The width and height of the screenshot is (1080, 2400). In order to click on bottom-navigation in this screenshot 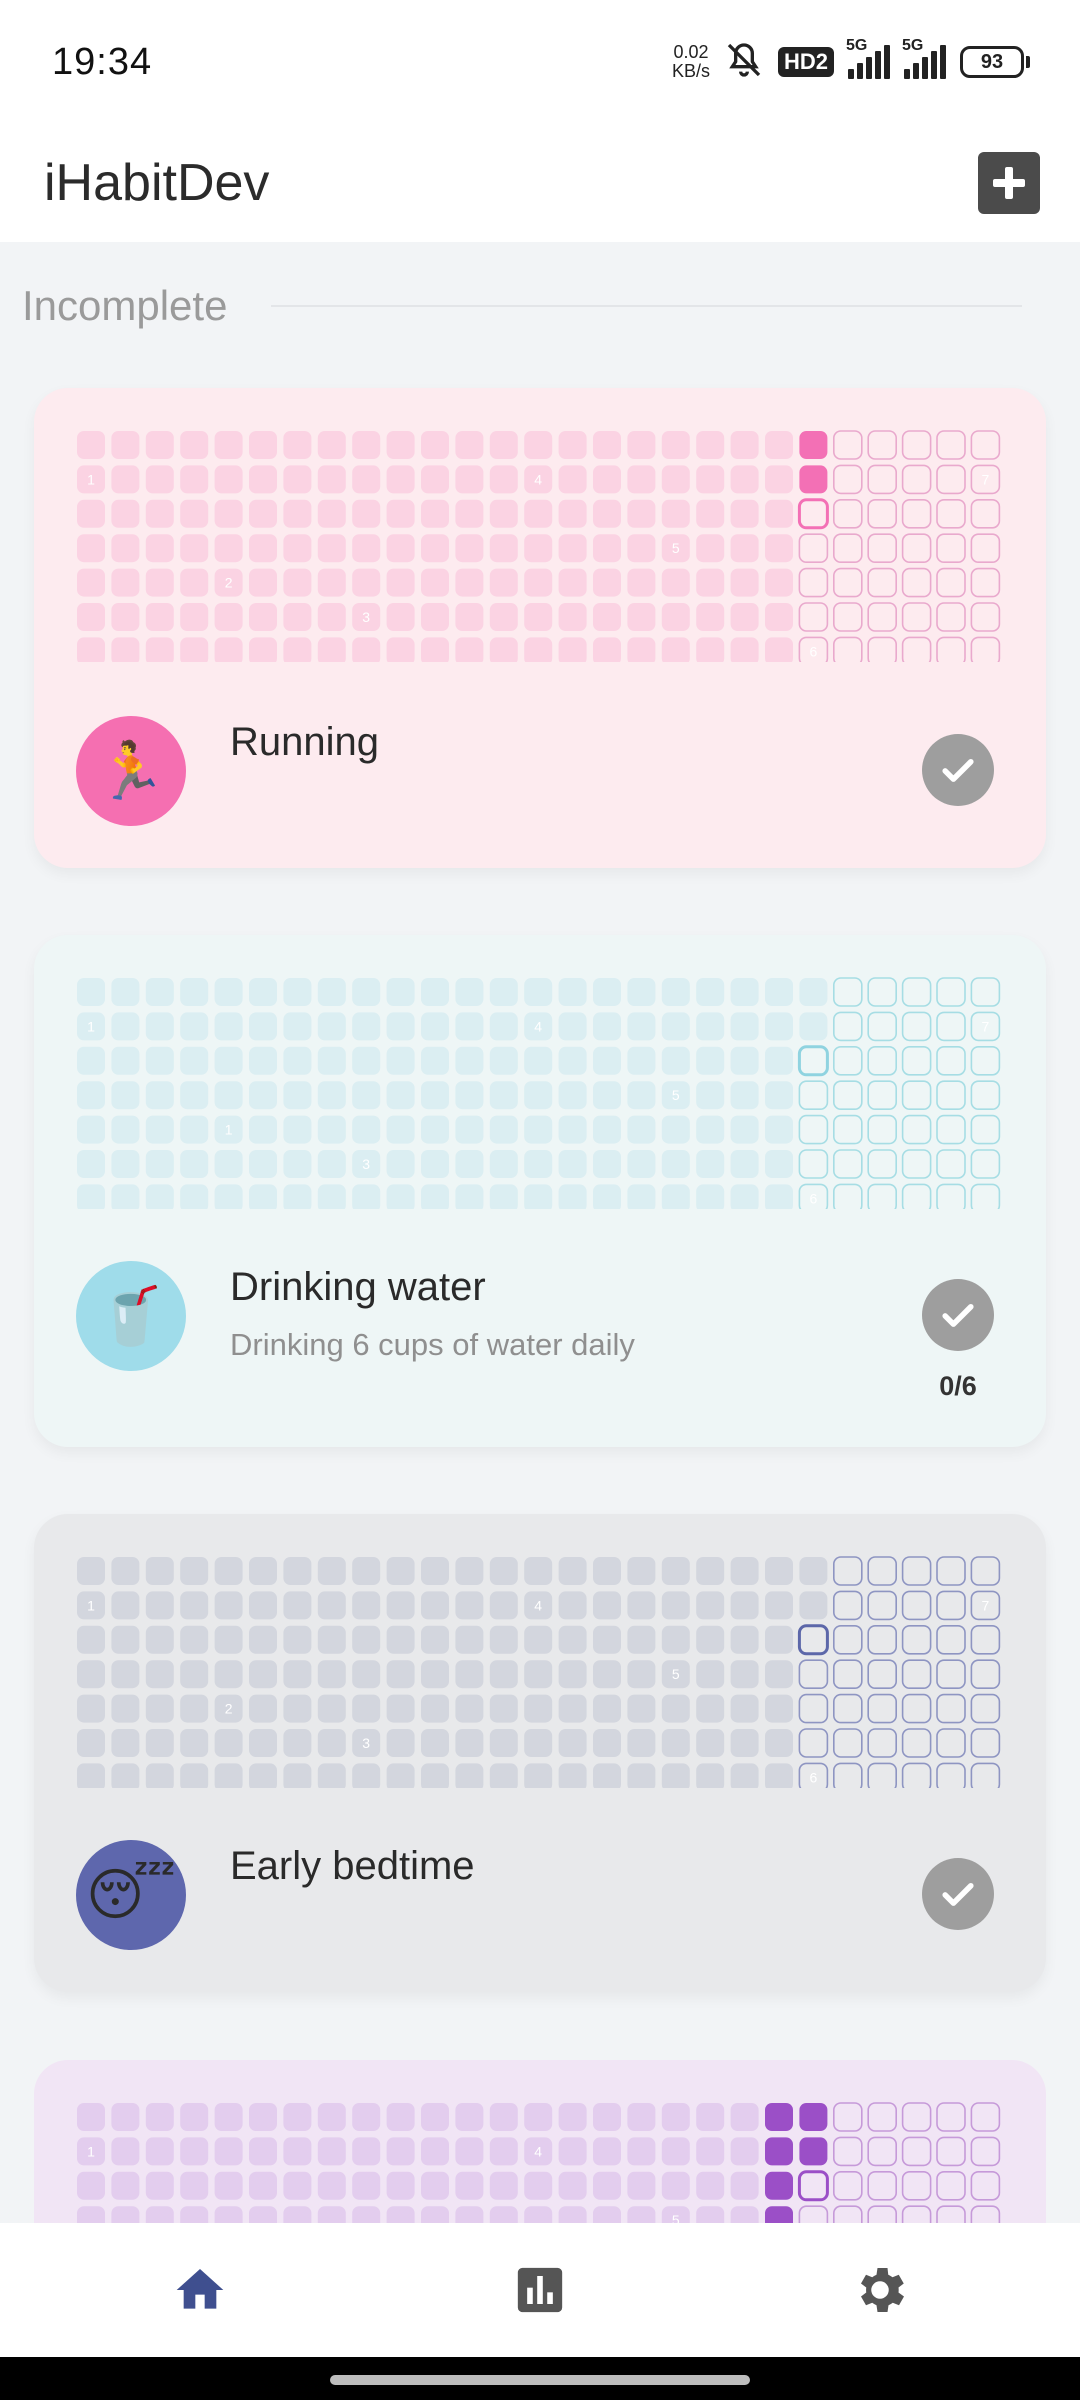, I will do `click(540, 2290)`.